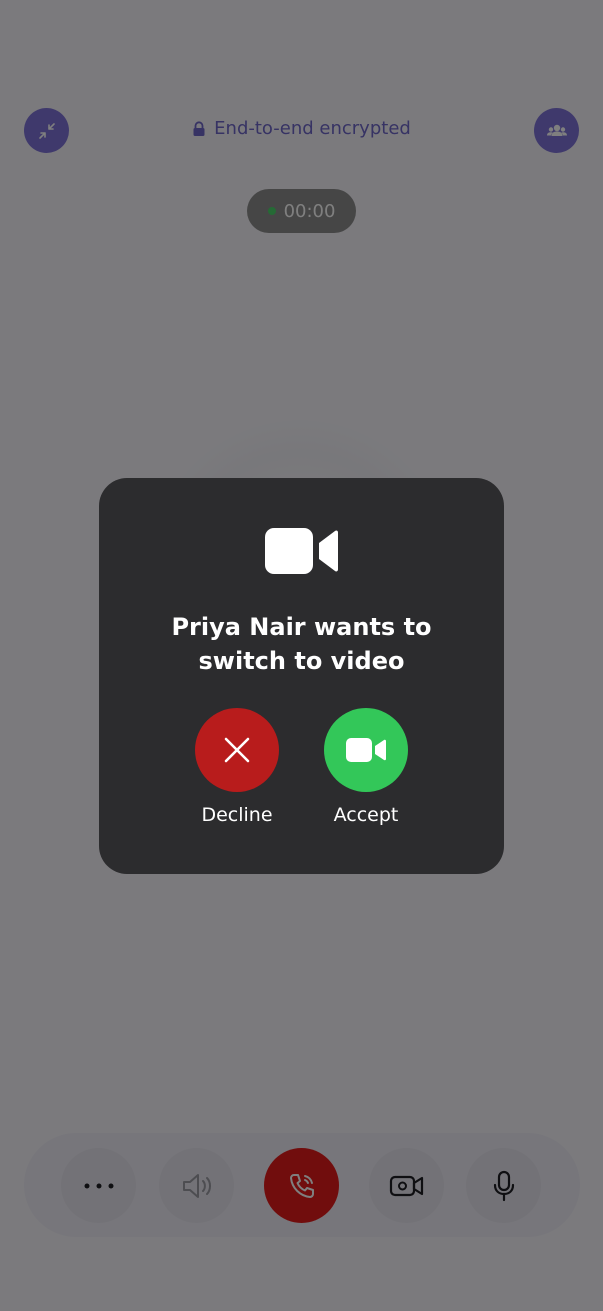 The height and width of the screenshot is (1311, 603). What do you see at coordinates (366, 815) in the screenshot?
I see `accept-label: Accept` at bounding box center [366, 815].